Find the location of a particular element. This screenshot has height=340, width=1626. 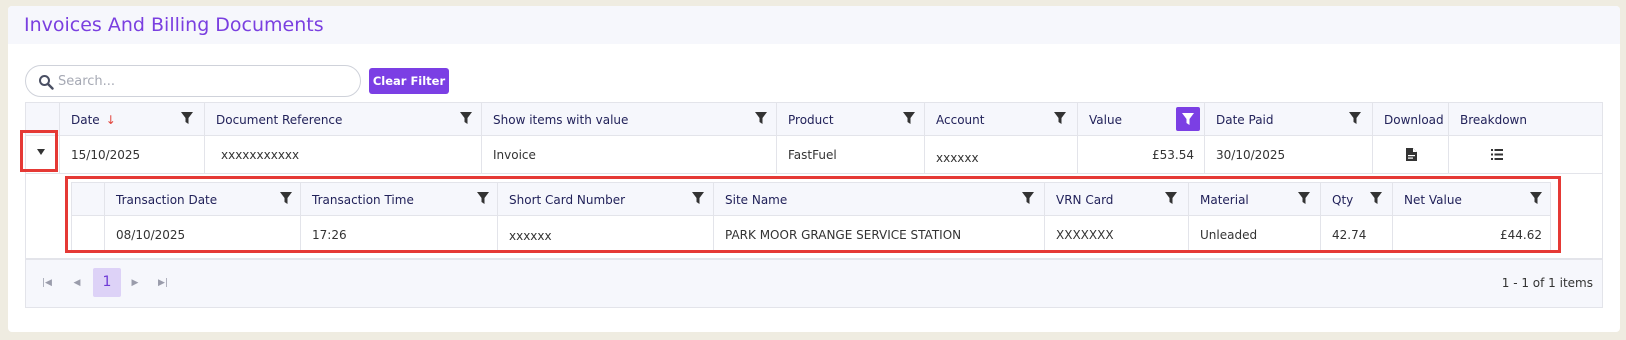

chevron-down-icon is located at coordinates (41, 152).